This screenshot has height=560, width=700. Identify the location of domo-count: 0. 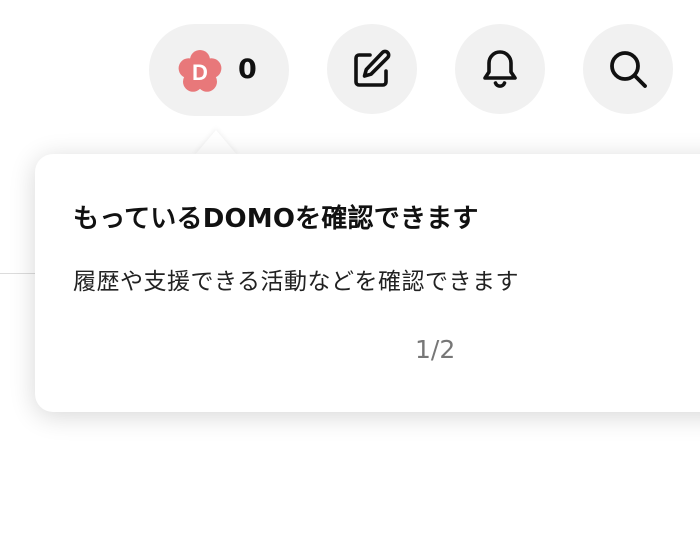
(247, 69).